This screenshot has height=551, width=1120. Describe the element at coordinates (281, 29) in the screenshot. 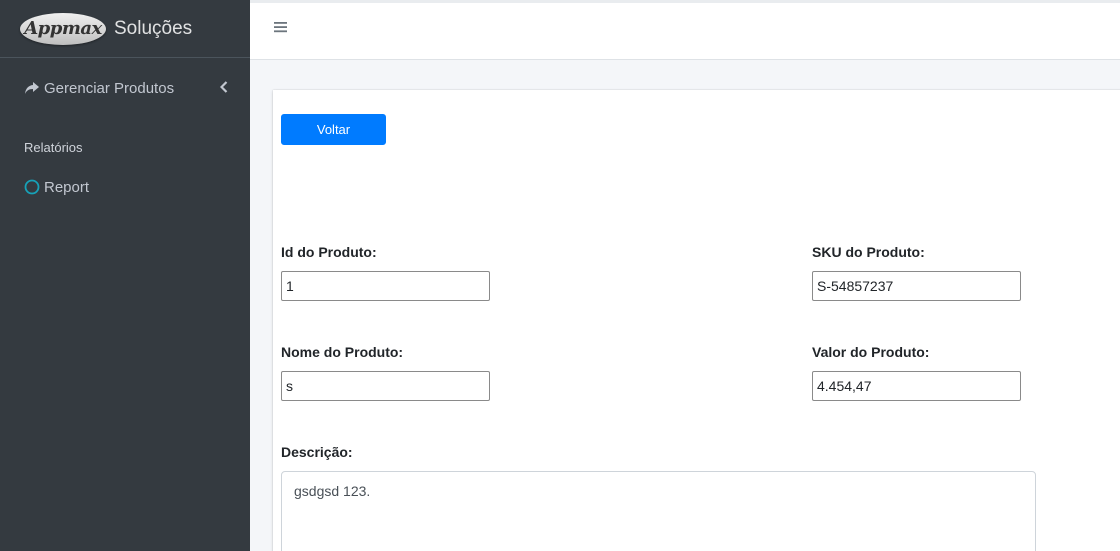

I see `hamburger-icon` at that location.